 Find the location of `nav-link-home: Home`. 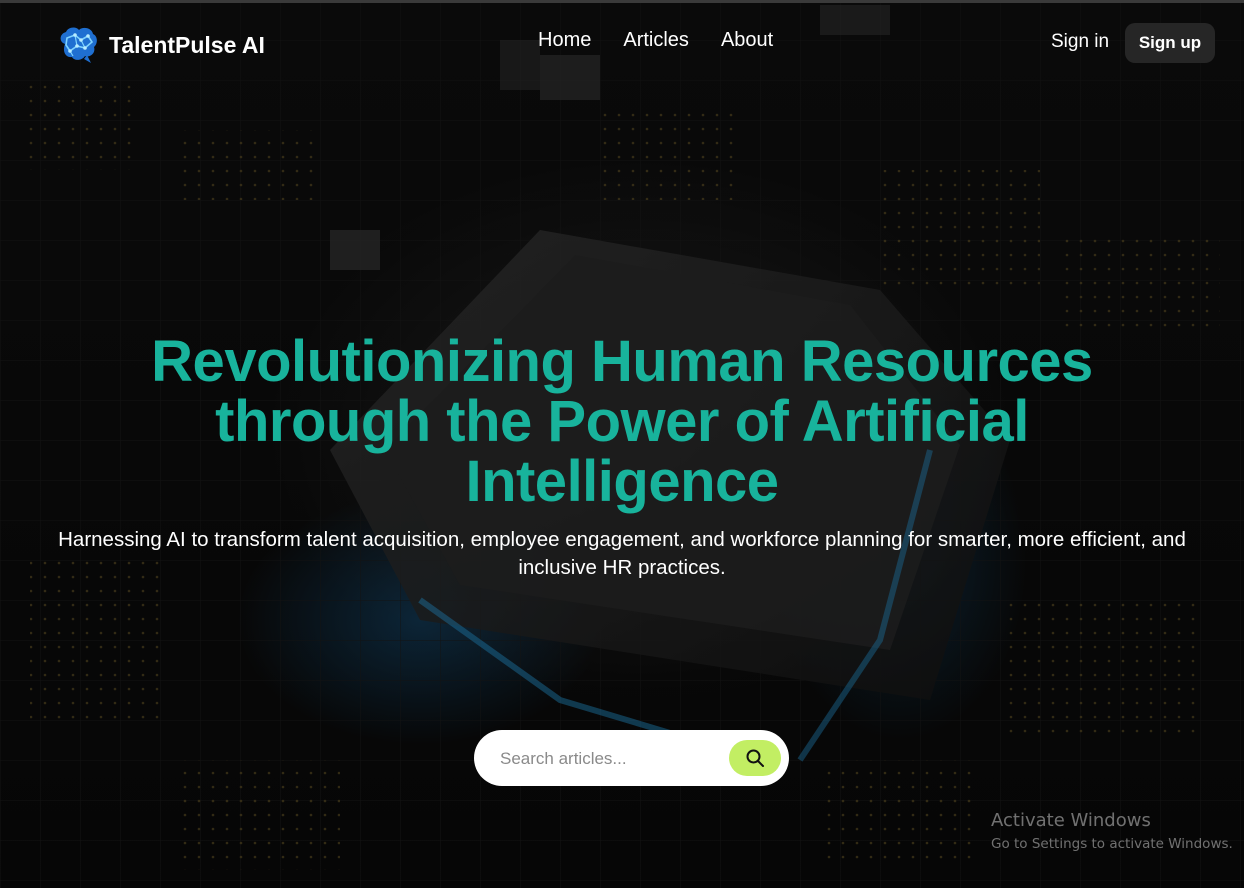

nav-link-home: Home is located at coordinates (564, 40).